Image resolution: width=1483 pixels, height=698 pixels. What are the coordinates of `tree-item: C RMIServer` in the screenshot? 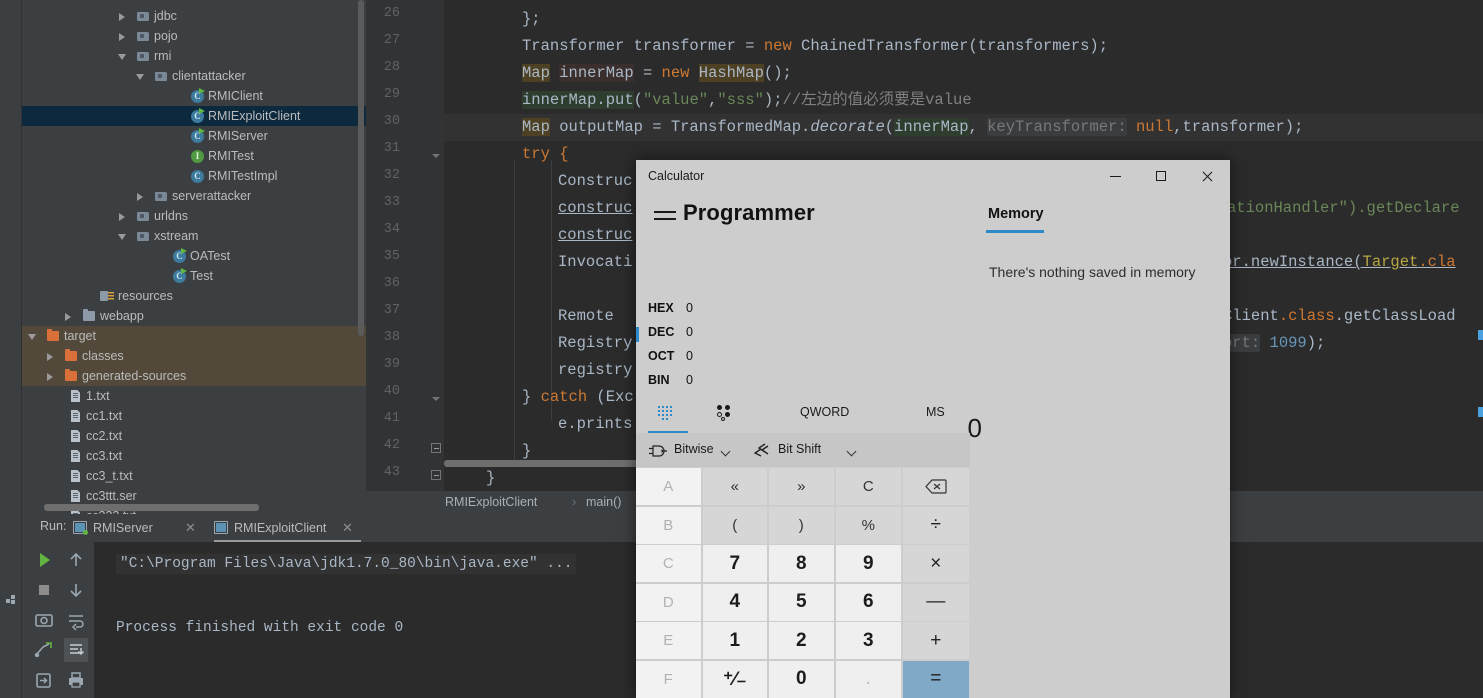 It's located at (194, 136).